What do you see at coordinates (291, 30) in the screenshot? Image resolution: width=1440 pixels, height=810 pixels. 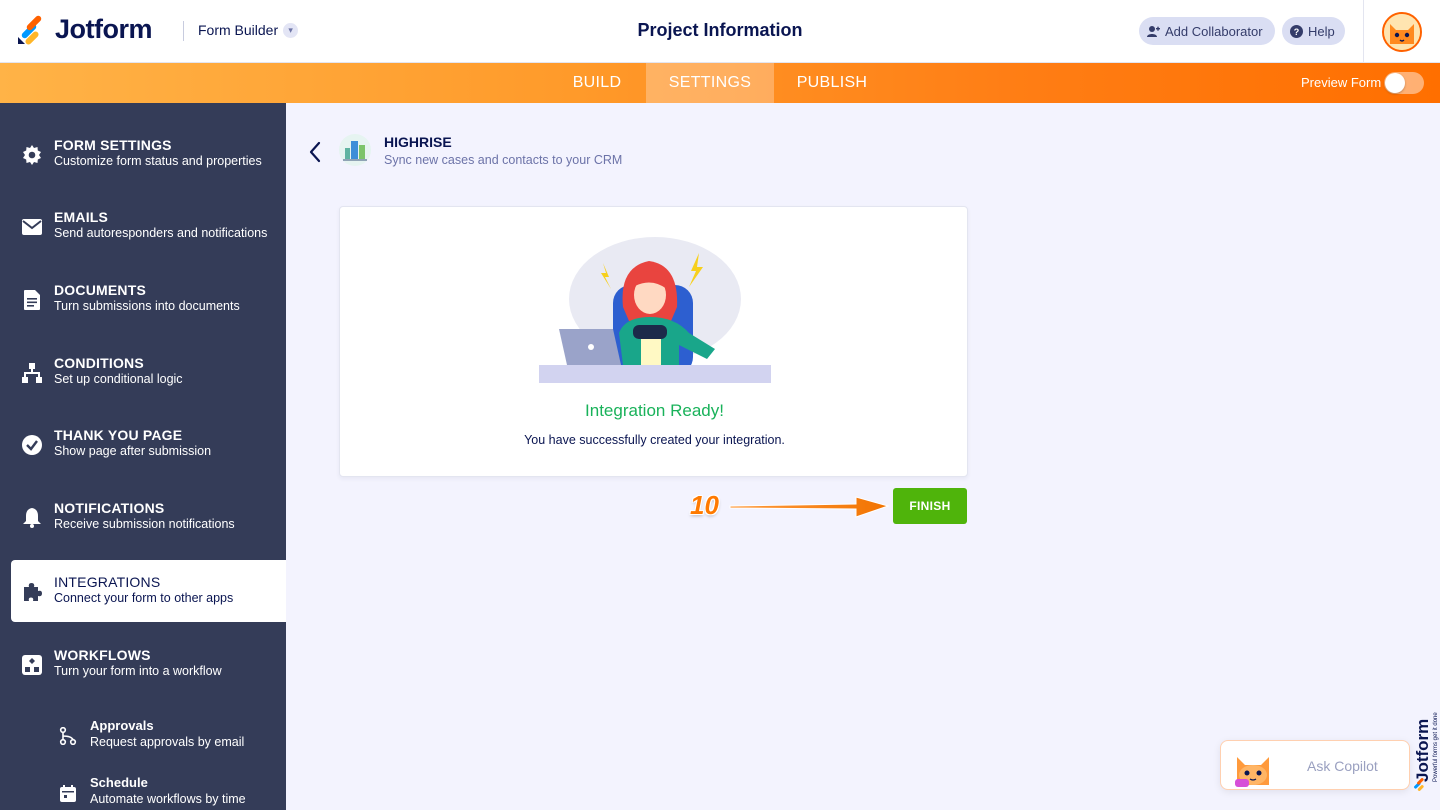 I see `chevron-down-icon: ▾` at bounding box center [291, 30].